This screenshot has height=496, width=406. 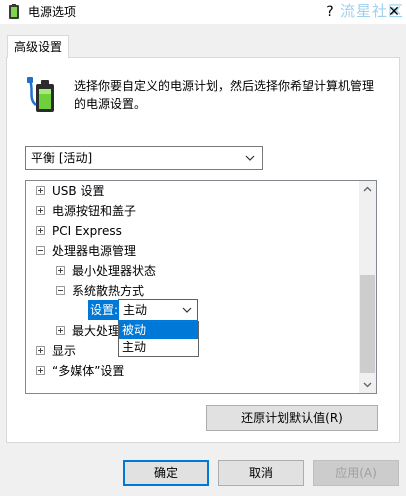 I want to click on option-passive: 被动, so click(x=158, y=330).